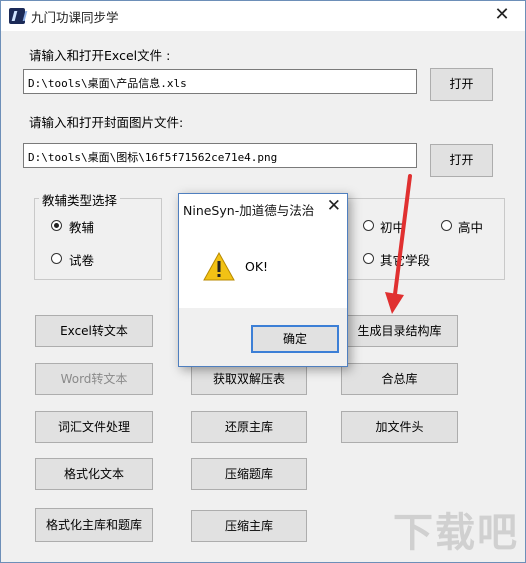 The width and height of the screenshot is (526, 563). Describe the element at coordinates (502, 16) in the screenshot. I see `window-close-button: ✕` at that location.